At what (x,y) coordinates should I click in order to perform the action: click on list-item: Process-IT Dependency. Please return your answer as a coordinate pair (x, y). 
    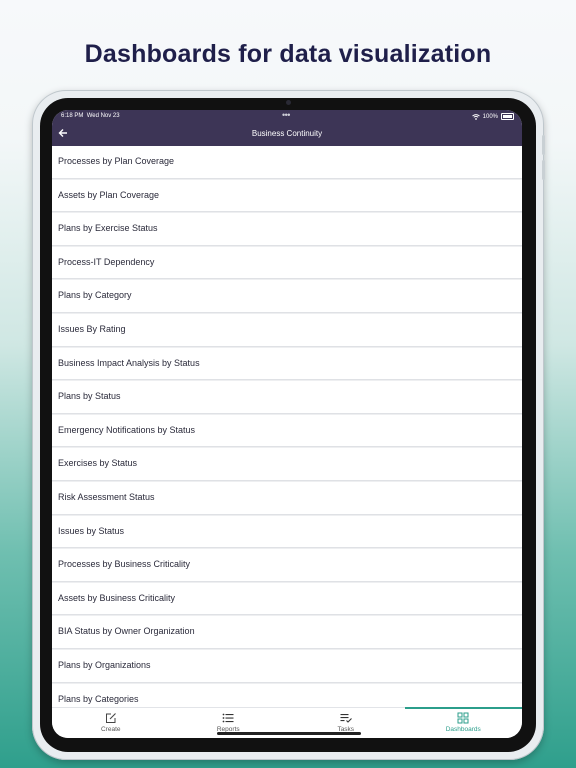
    Looking at the image, I should click on (287, 262).